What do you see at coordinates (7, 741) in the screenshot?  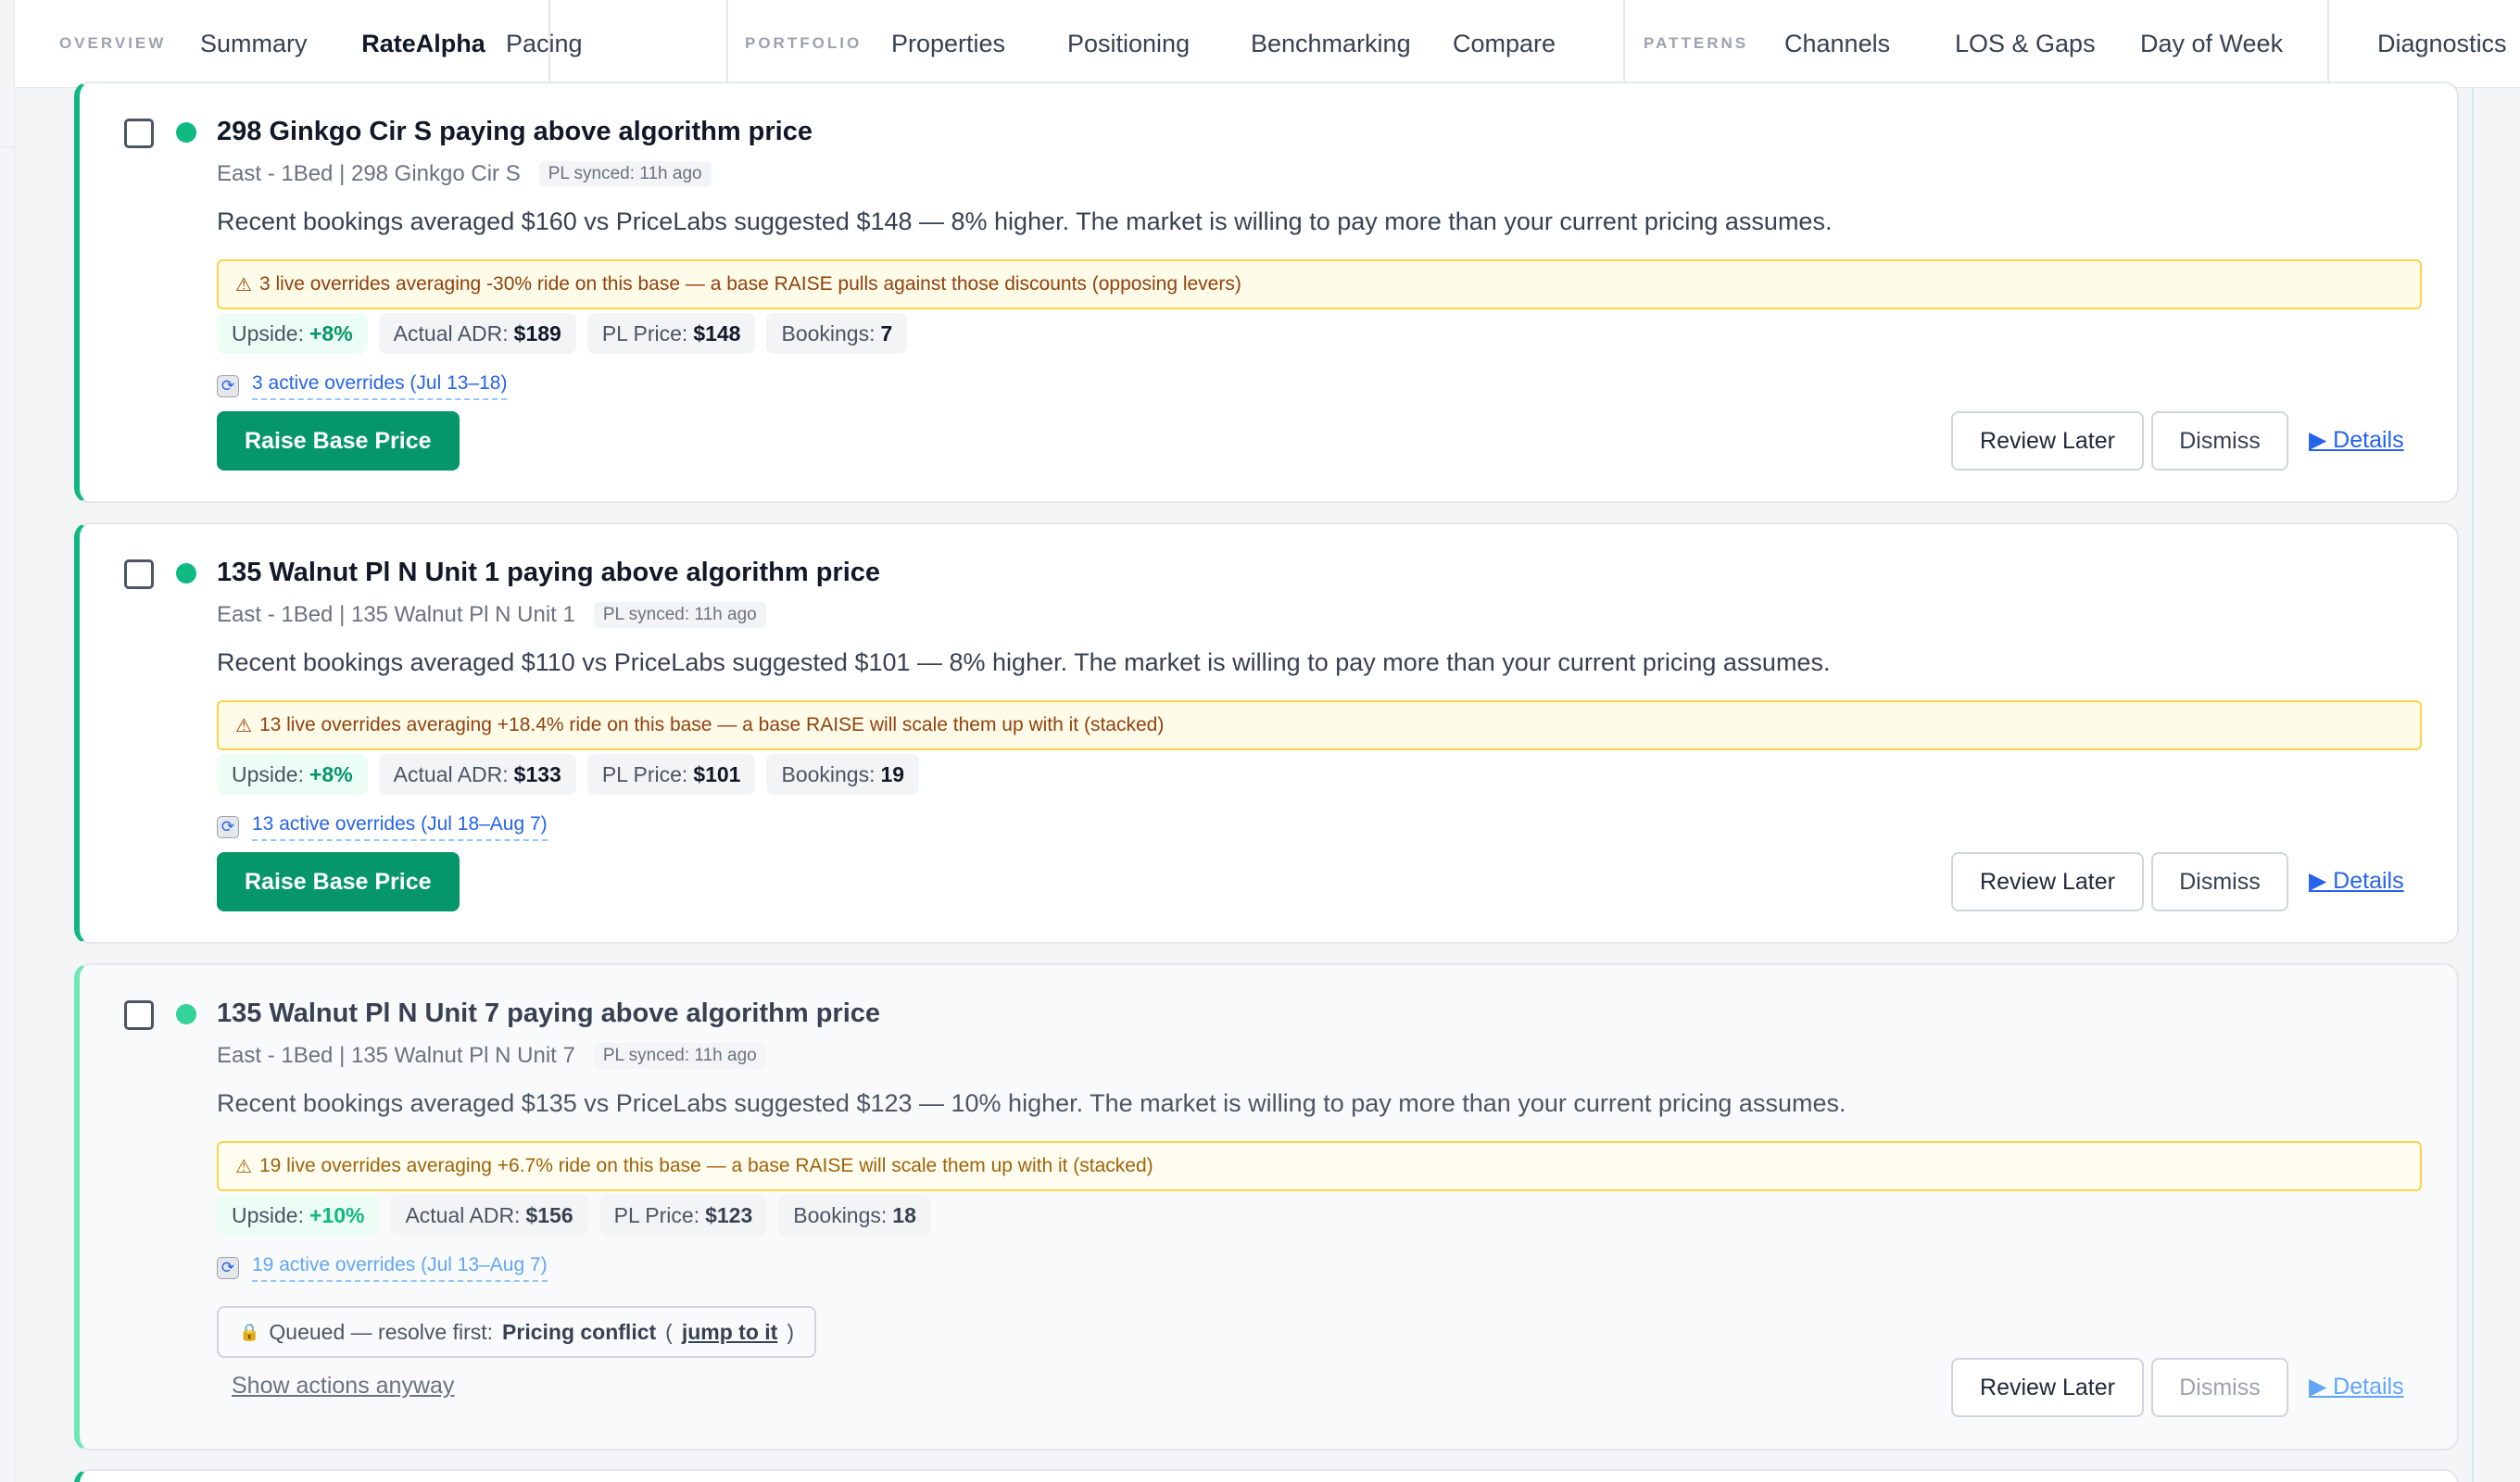 I see `left-gutter` at bounding box center [7, 741].